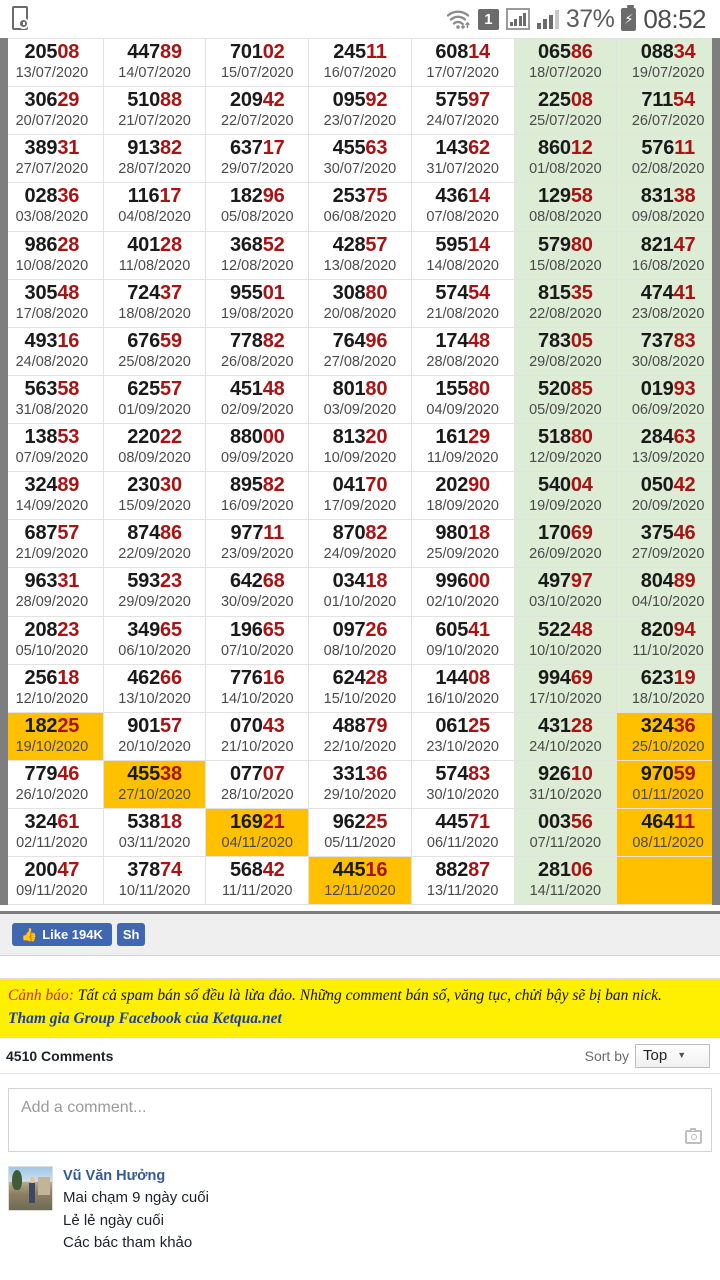  Describe the element at coordinates (52, 544) in the screenshot. I see `result-cell: 68757 21/09/2020` at that location.